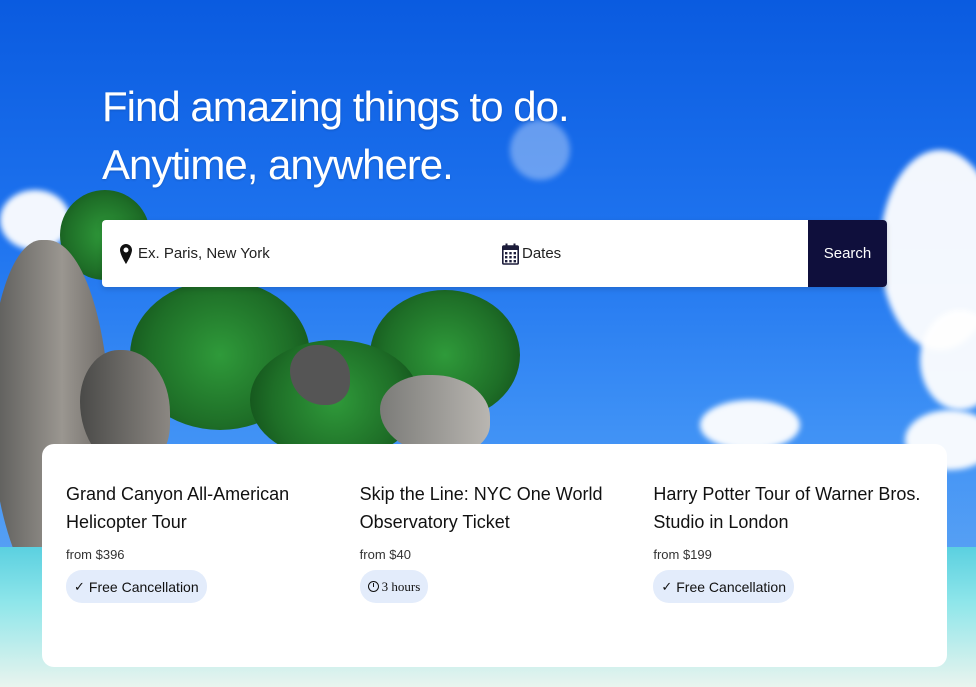  I want to click on location-field, so click(292, 253).